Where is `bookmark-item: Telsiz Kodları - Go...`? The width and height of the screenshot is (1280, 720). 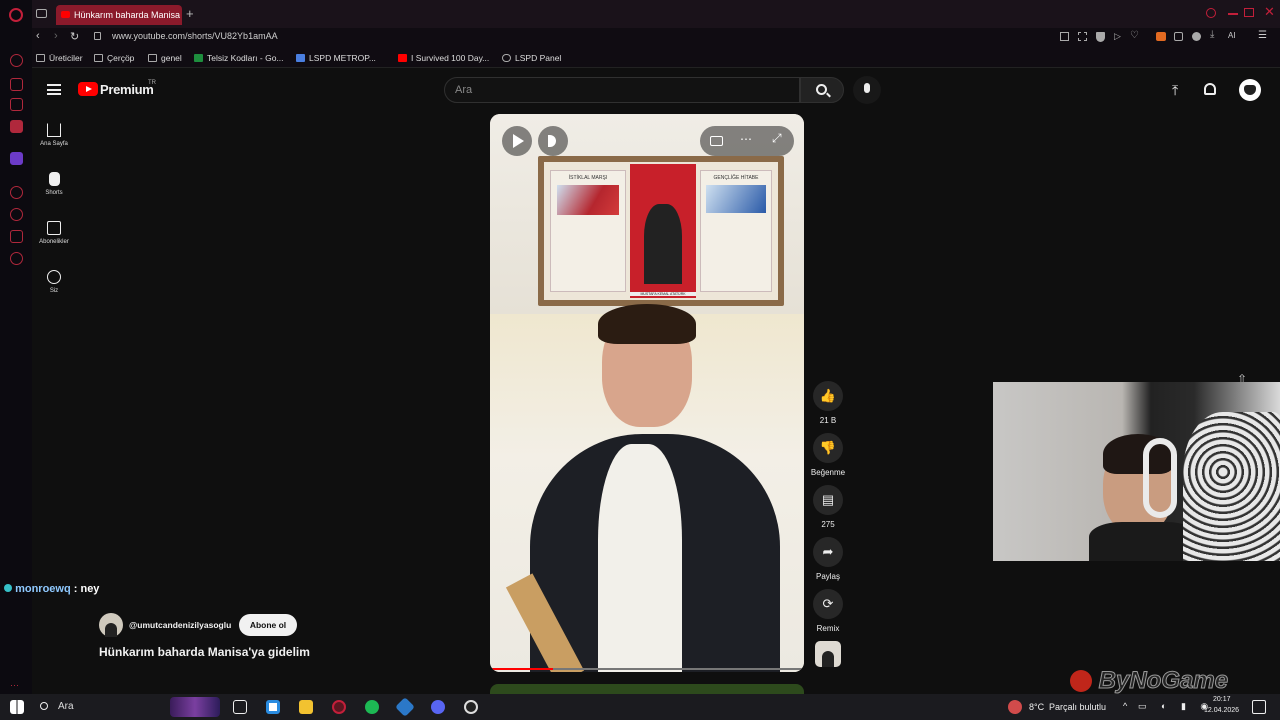 bookmark-item: Telsiz Kodları - Go... is located at coordinates (239, 58).